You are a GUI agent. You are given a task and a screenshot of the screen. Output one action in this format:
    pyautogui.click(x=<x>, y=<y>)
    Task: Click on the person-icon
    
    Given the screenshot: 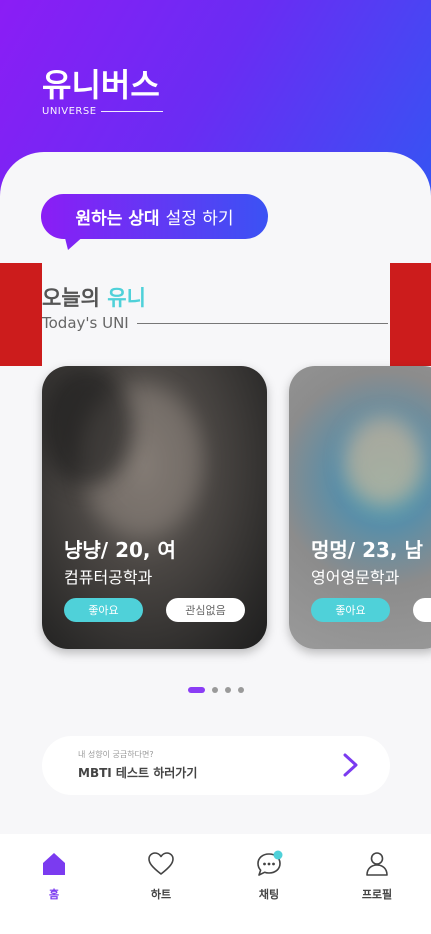 What is the action you would take?
    pyautogui.click(x=377, y=864)
    